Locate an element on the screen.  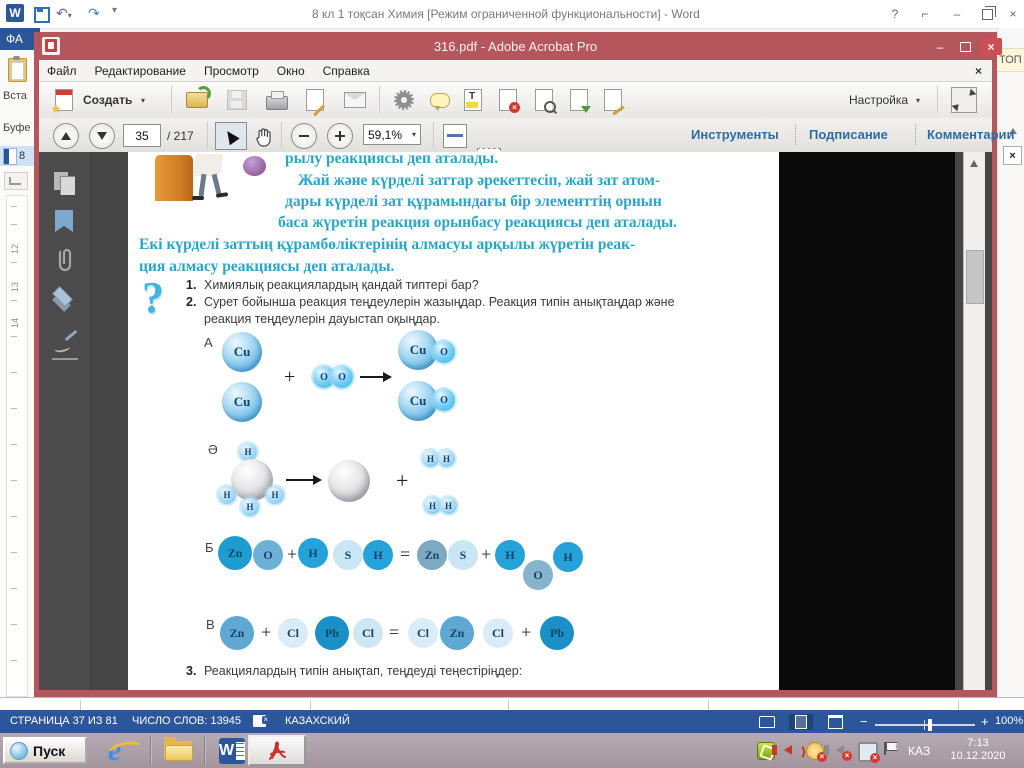
illustration-pillar is located at coordinates (174, 178).